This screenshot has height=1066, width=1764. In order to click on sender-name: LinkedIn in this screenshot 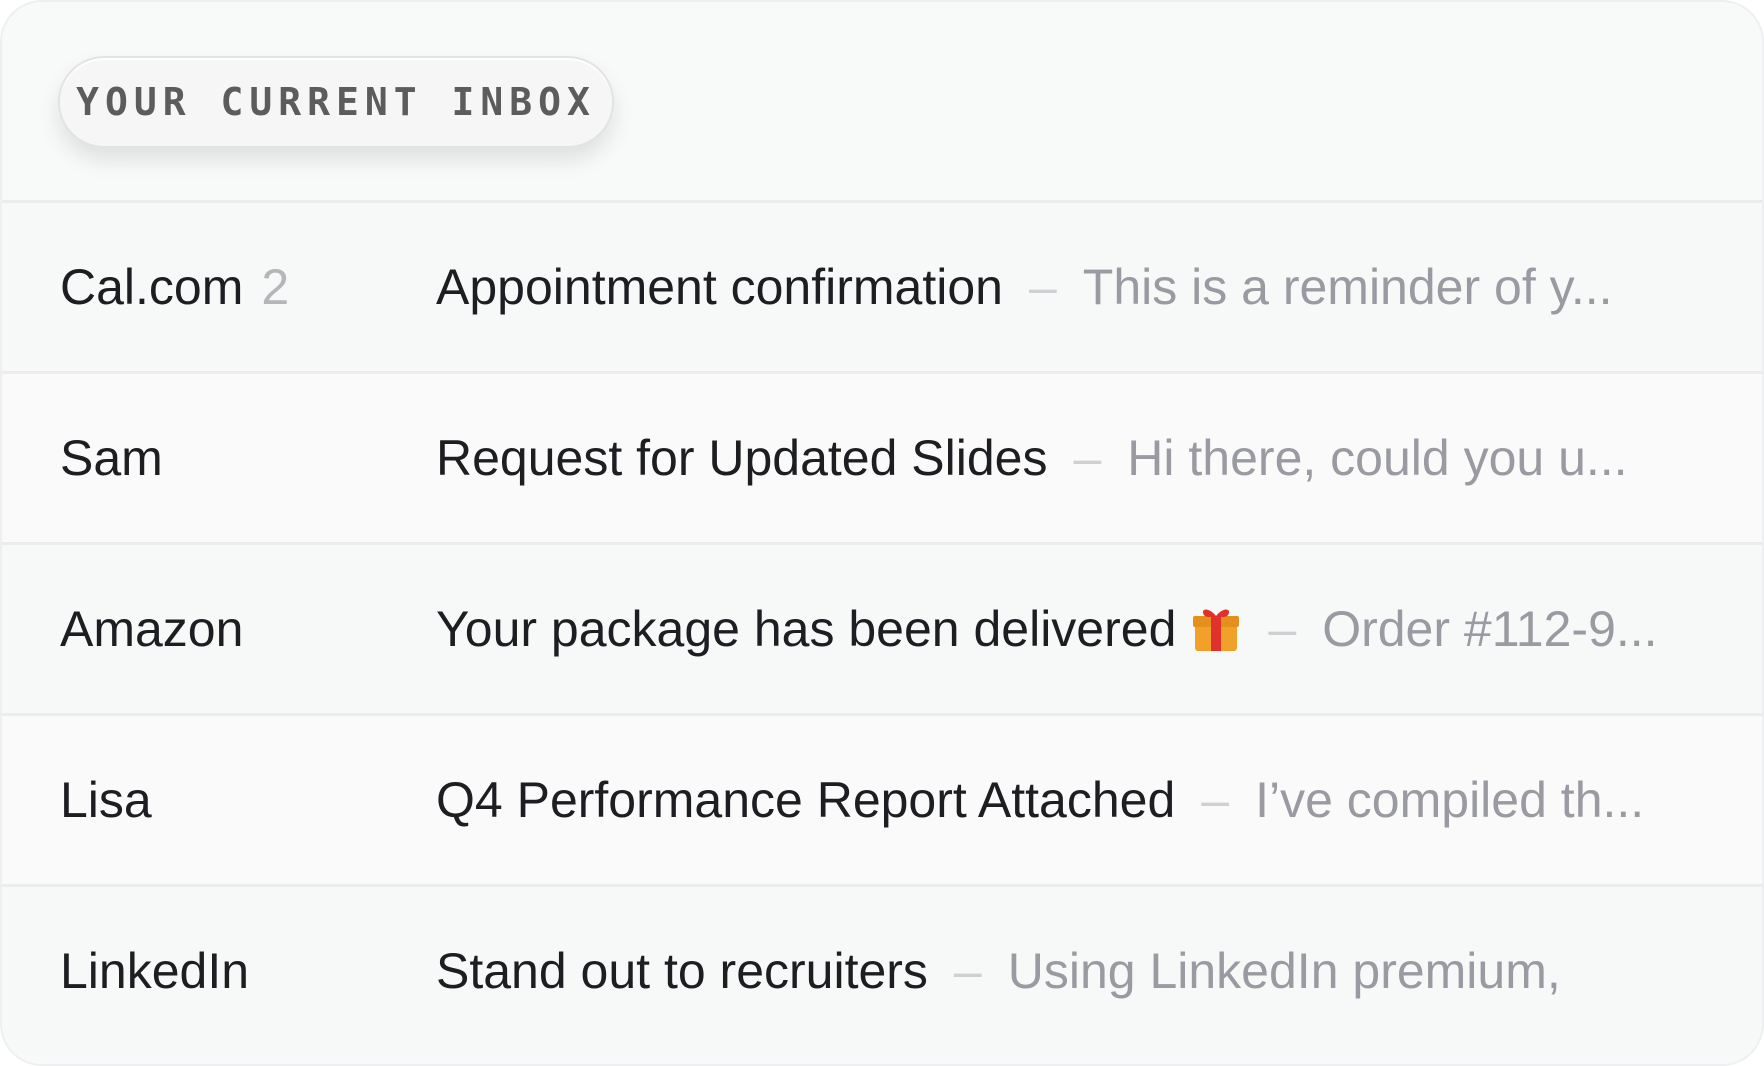, I will do `click(155, 971)`.